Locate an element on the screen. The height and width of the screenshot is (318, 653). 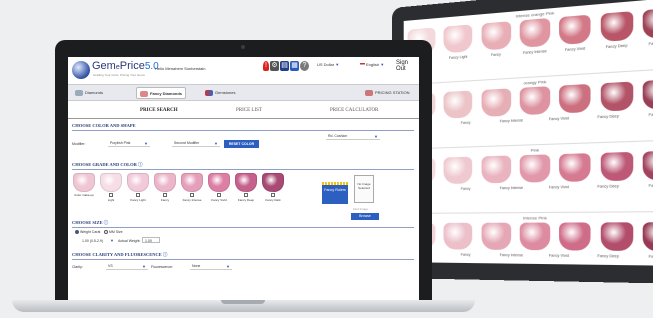
grade-swatch: Color make-up is located at coordinates (84, 185).